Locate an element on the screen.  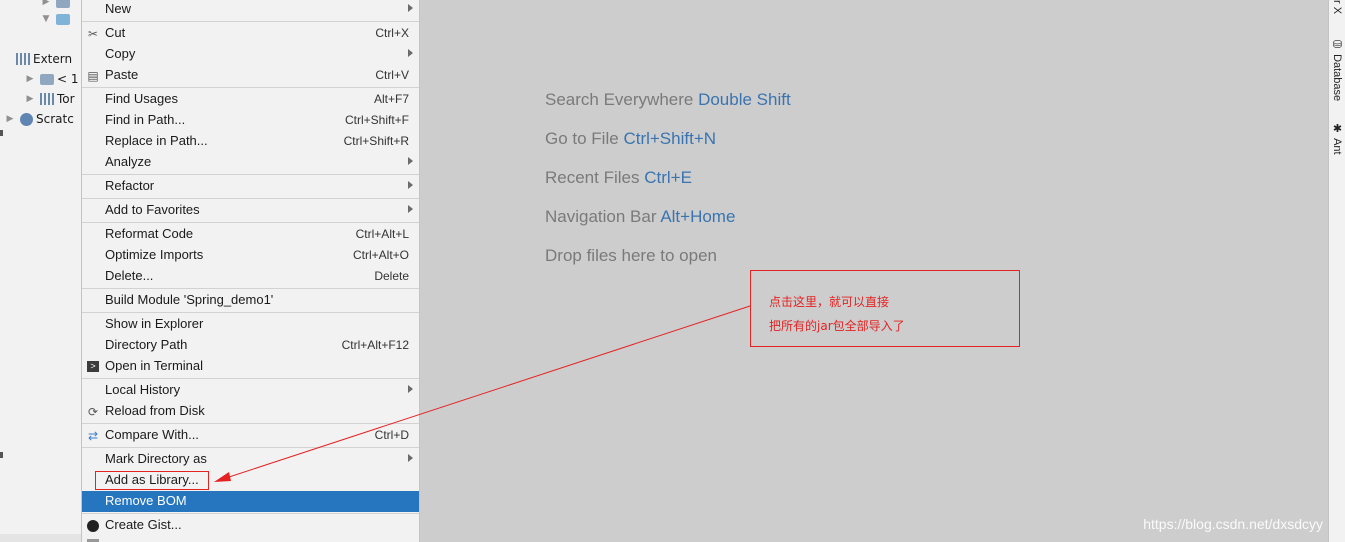
arrow-head-icon is located at coordinates (222, 477).